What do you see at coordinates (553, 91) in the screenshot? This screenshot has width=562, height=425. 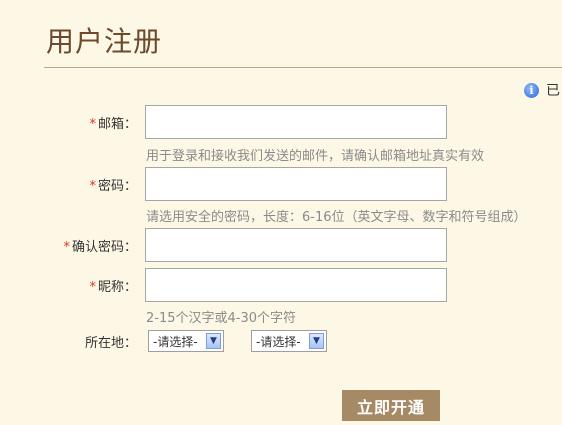 I see `info-text: 已` at bounding box center [553, 91].